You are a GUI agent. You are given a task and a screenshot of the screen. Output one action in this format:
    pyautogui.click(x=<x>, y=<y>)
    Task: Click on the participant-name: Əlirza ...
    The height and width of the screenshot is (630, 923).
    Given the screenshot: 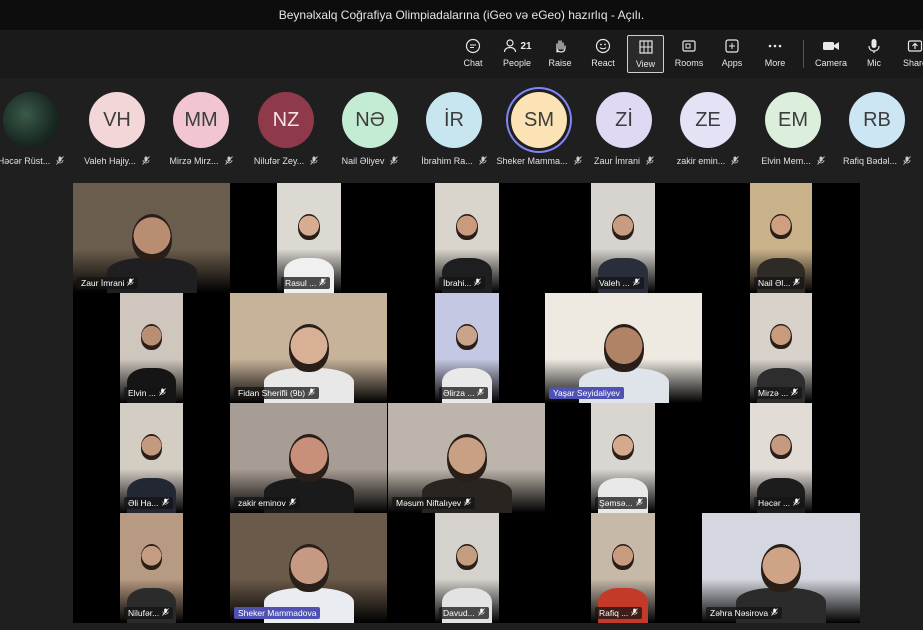 What is the action you would take?
    pyautogui.click(x=459, y=393)
    